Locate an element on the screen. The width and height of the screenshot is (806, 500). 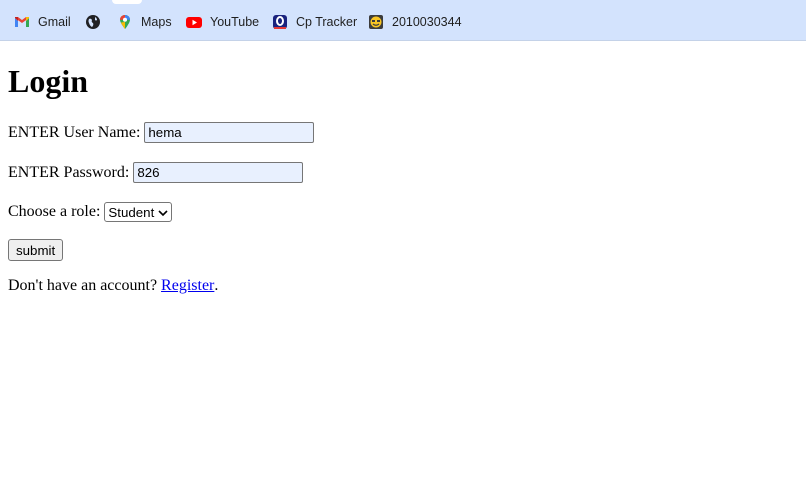
submit-button: submit is located at coordinates (36, 250).